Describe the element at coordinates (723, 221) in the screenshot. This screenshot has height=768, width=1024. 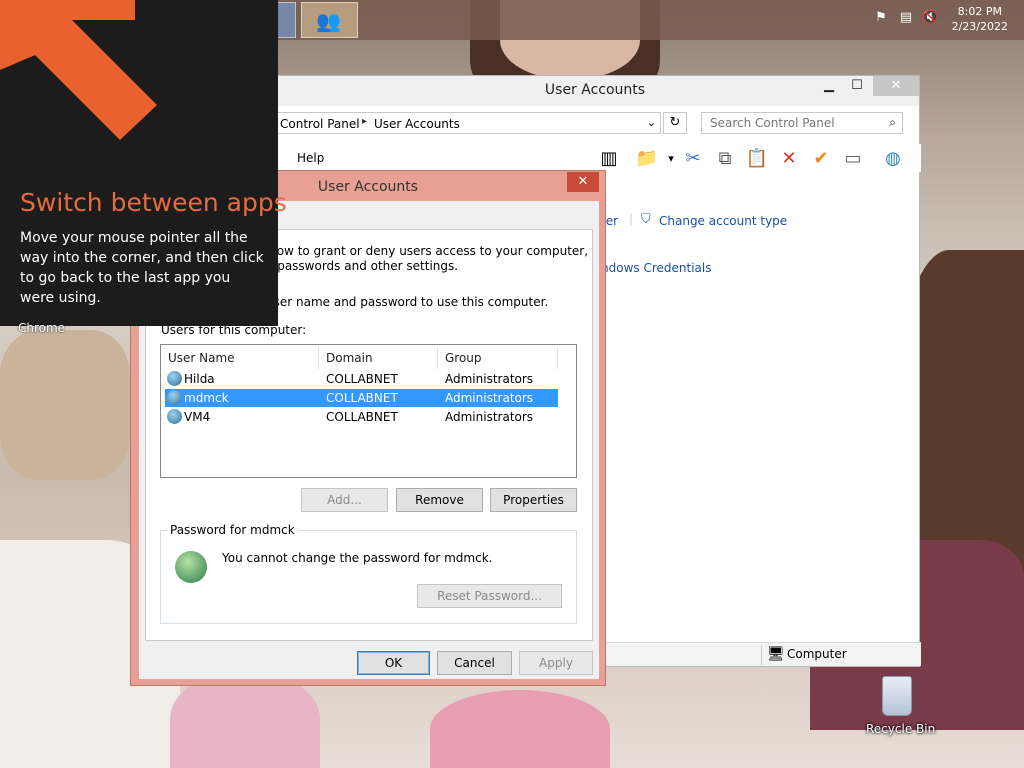
I see `link-change-account-type: Change account type` at that location.